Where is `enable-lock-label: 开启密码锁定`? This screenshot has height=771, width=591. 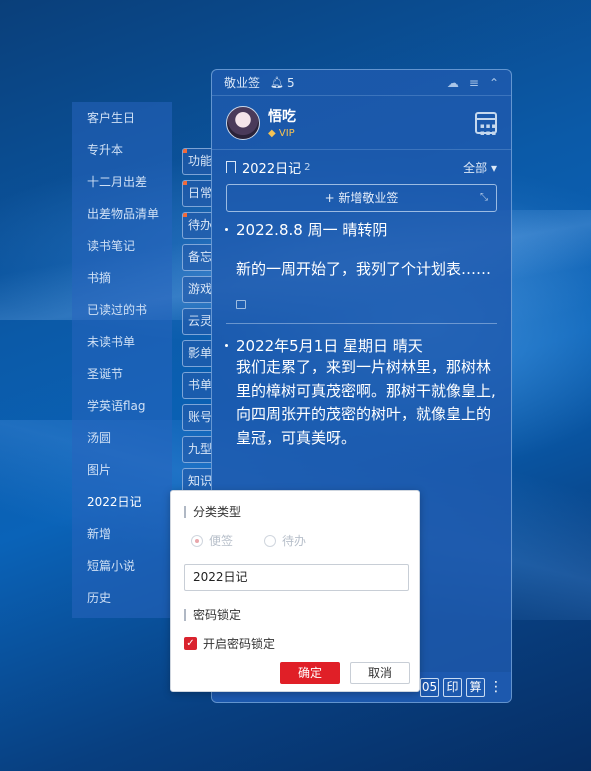
enable-lock-label: 开启密码锁定 is located at coordinates (239, 644).